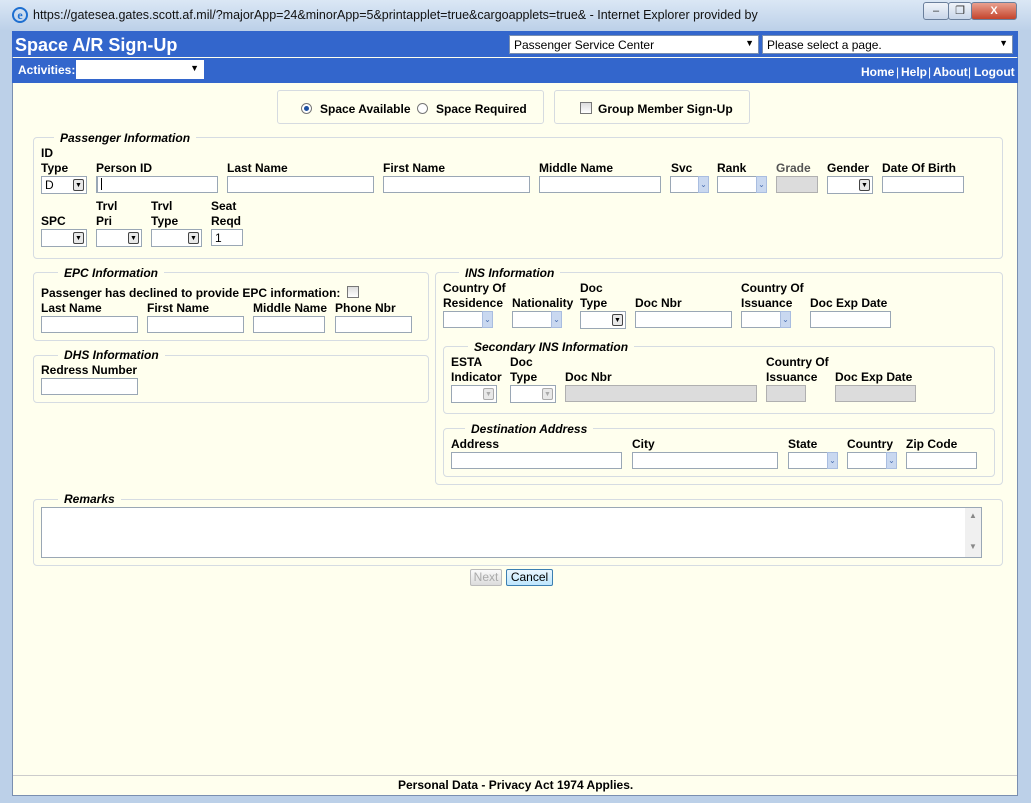  What do you see at coordinates (124, 168) in the screenshot?
I see `person-id-label: Person ID` at bounding box center [124, 168].